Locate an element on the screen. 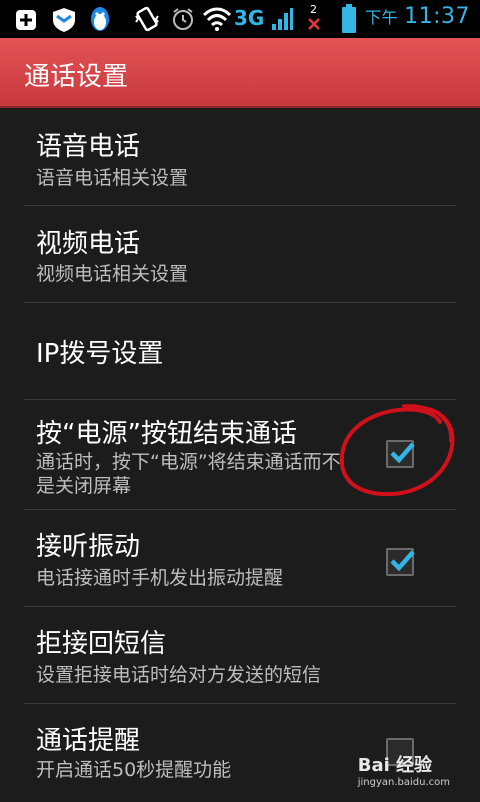  setting-label: 通话提醒 is located at coordinates (88, 741).